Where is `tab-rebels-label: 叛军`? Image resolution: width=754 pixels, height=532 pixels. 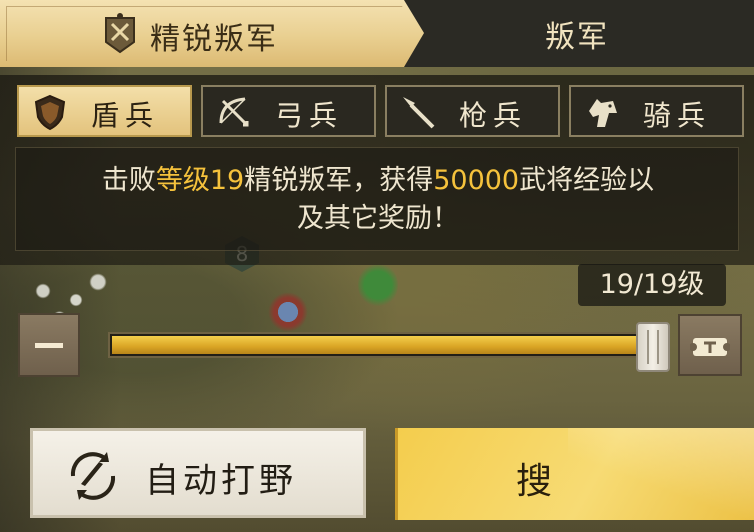 tab-rebels-label: 叛军 is located at coordinates (577, 37).